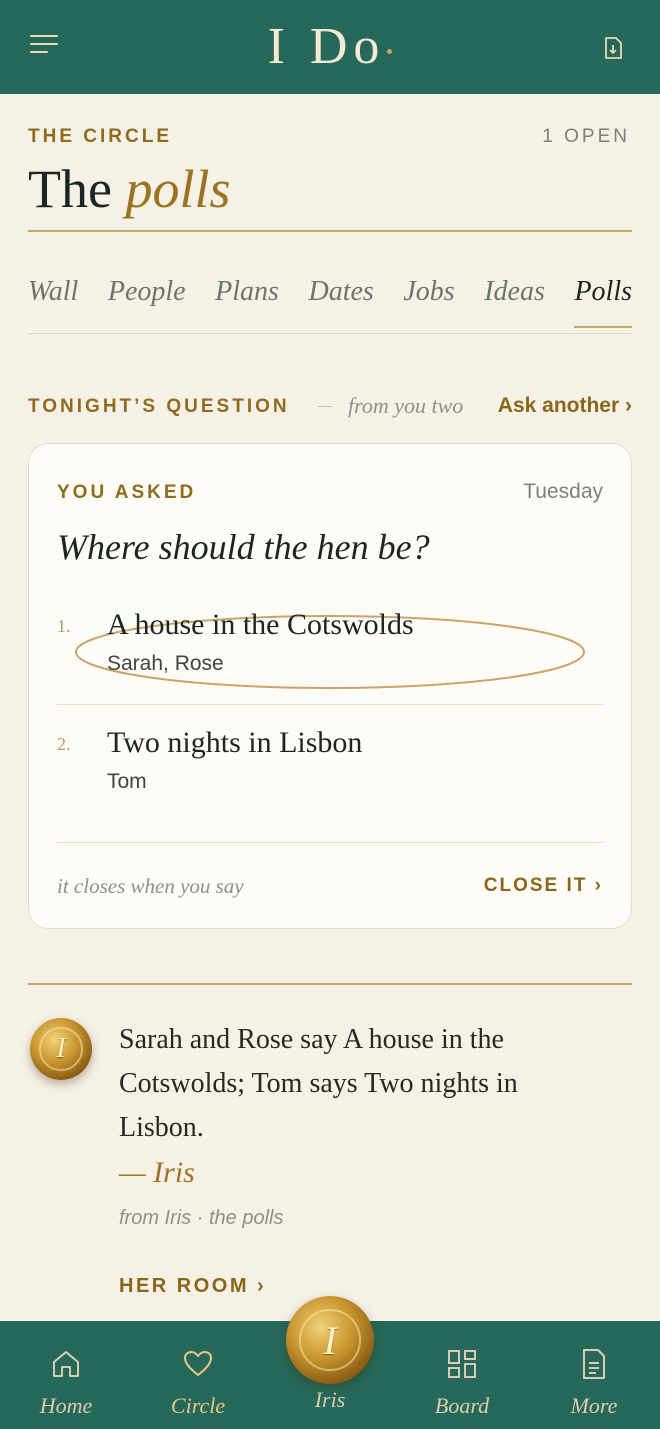 This screenshot has width=660, height=1429. Describe the element at coordinates (594, 1405) in the screenshot. I see `nav-label: More` at that location.